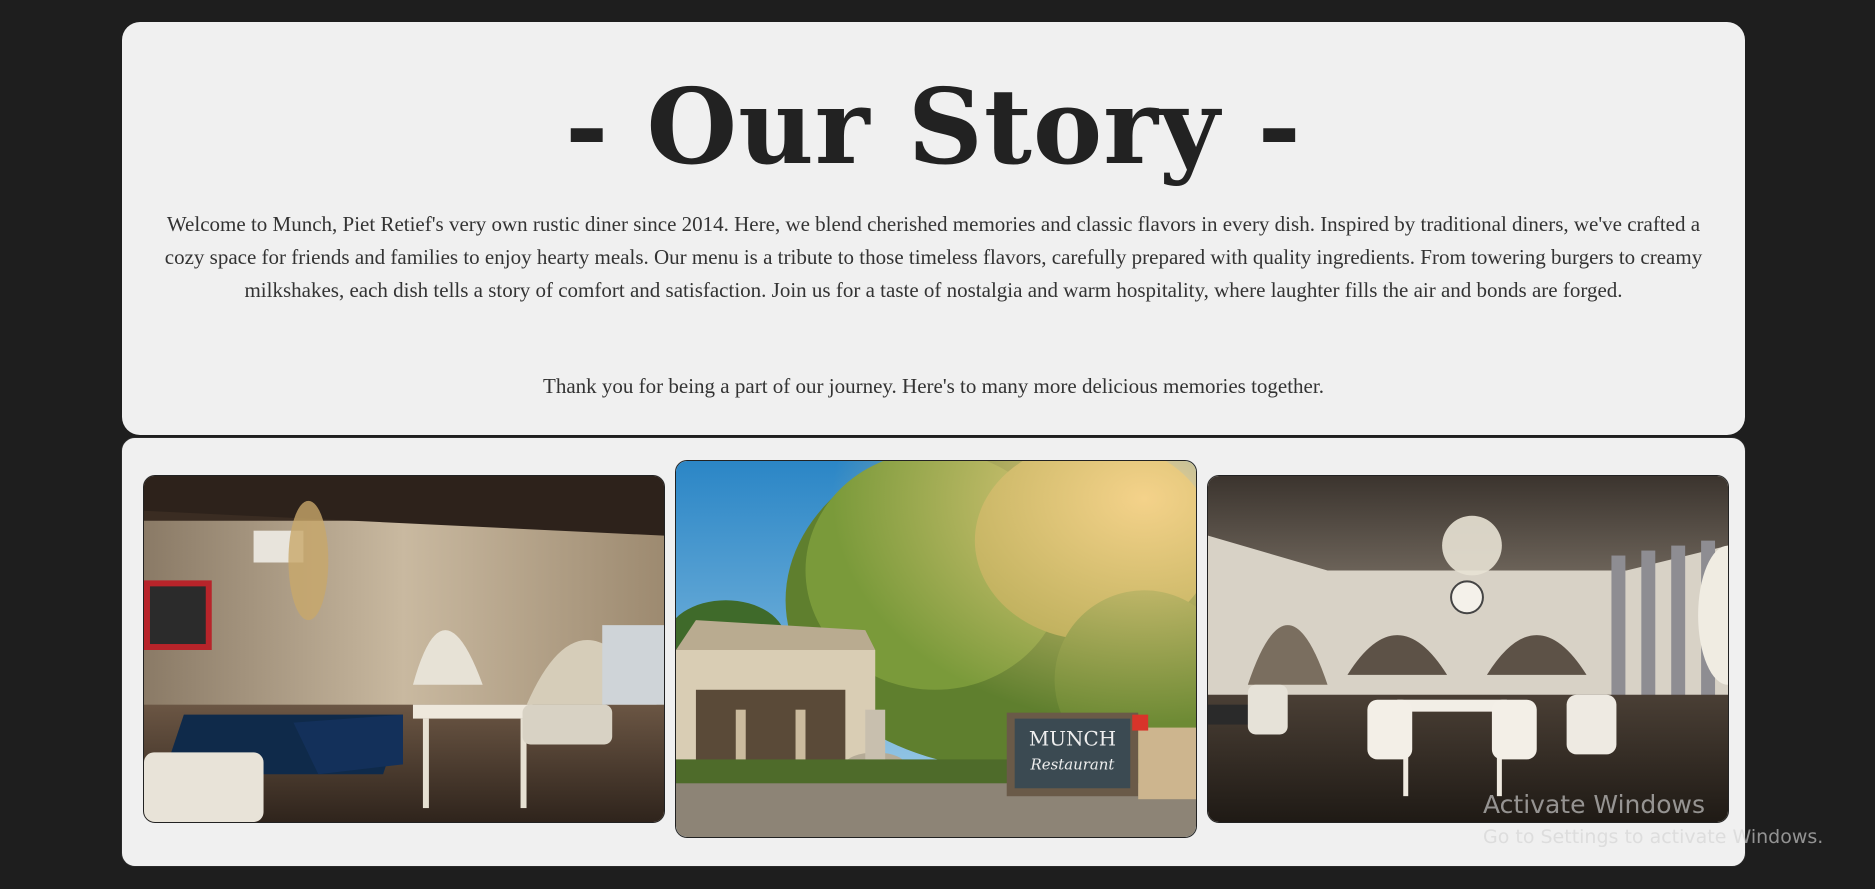 This screenshot has width=1875, height=889. What do you see at coordinates (1073, 764) in the screenshot?
I see `sign-line-2: Restaurant` at bounding box center [1073, 764].